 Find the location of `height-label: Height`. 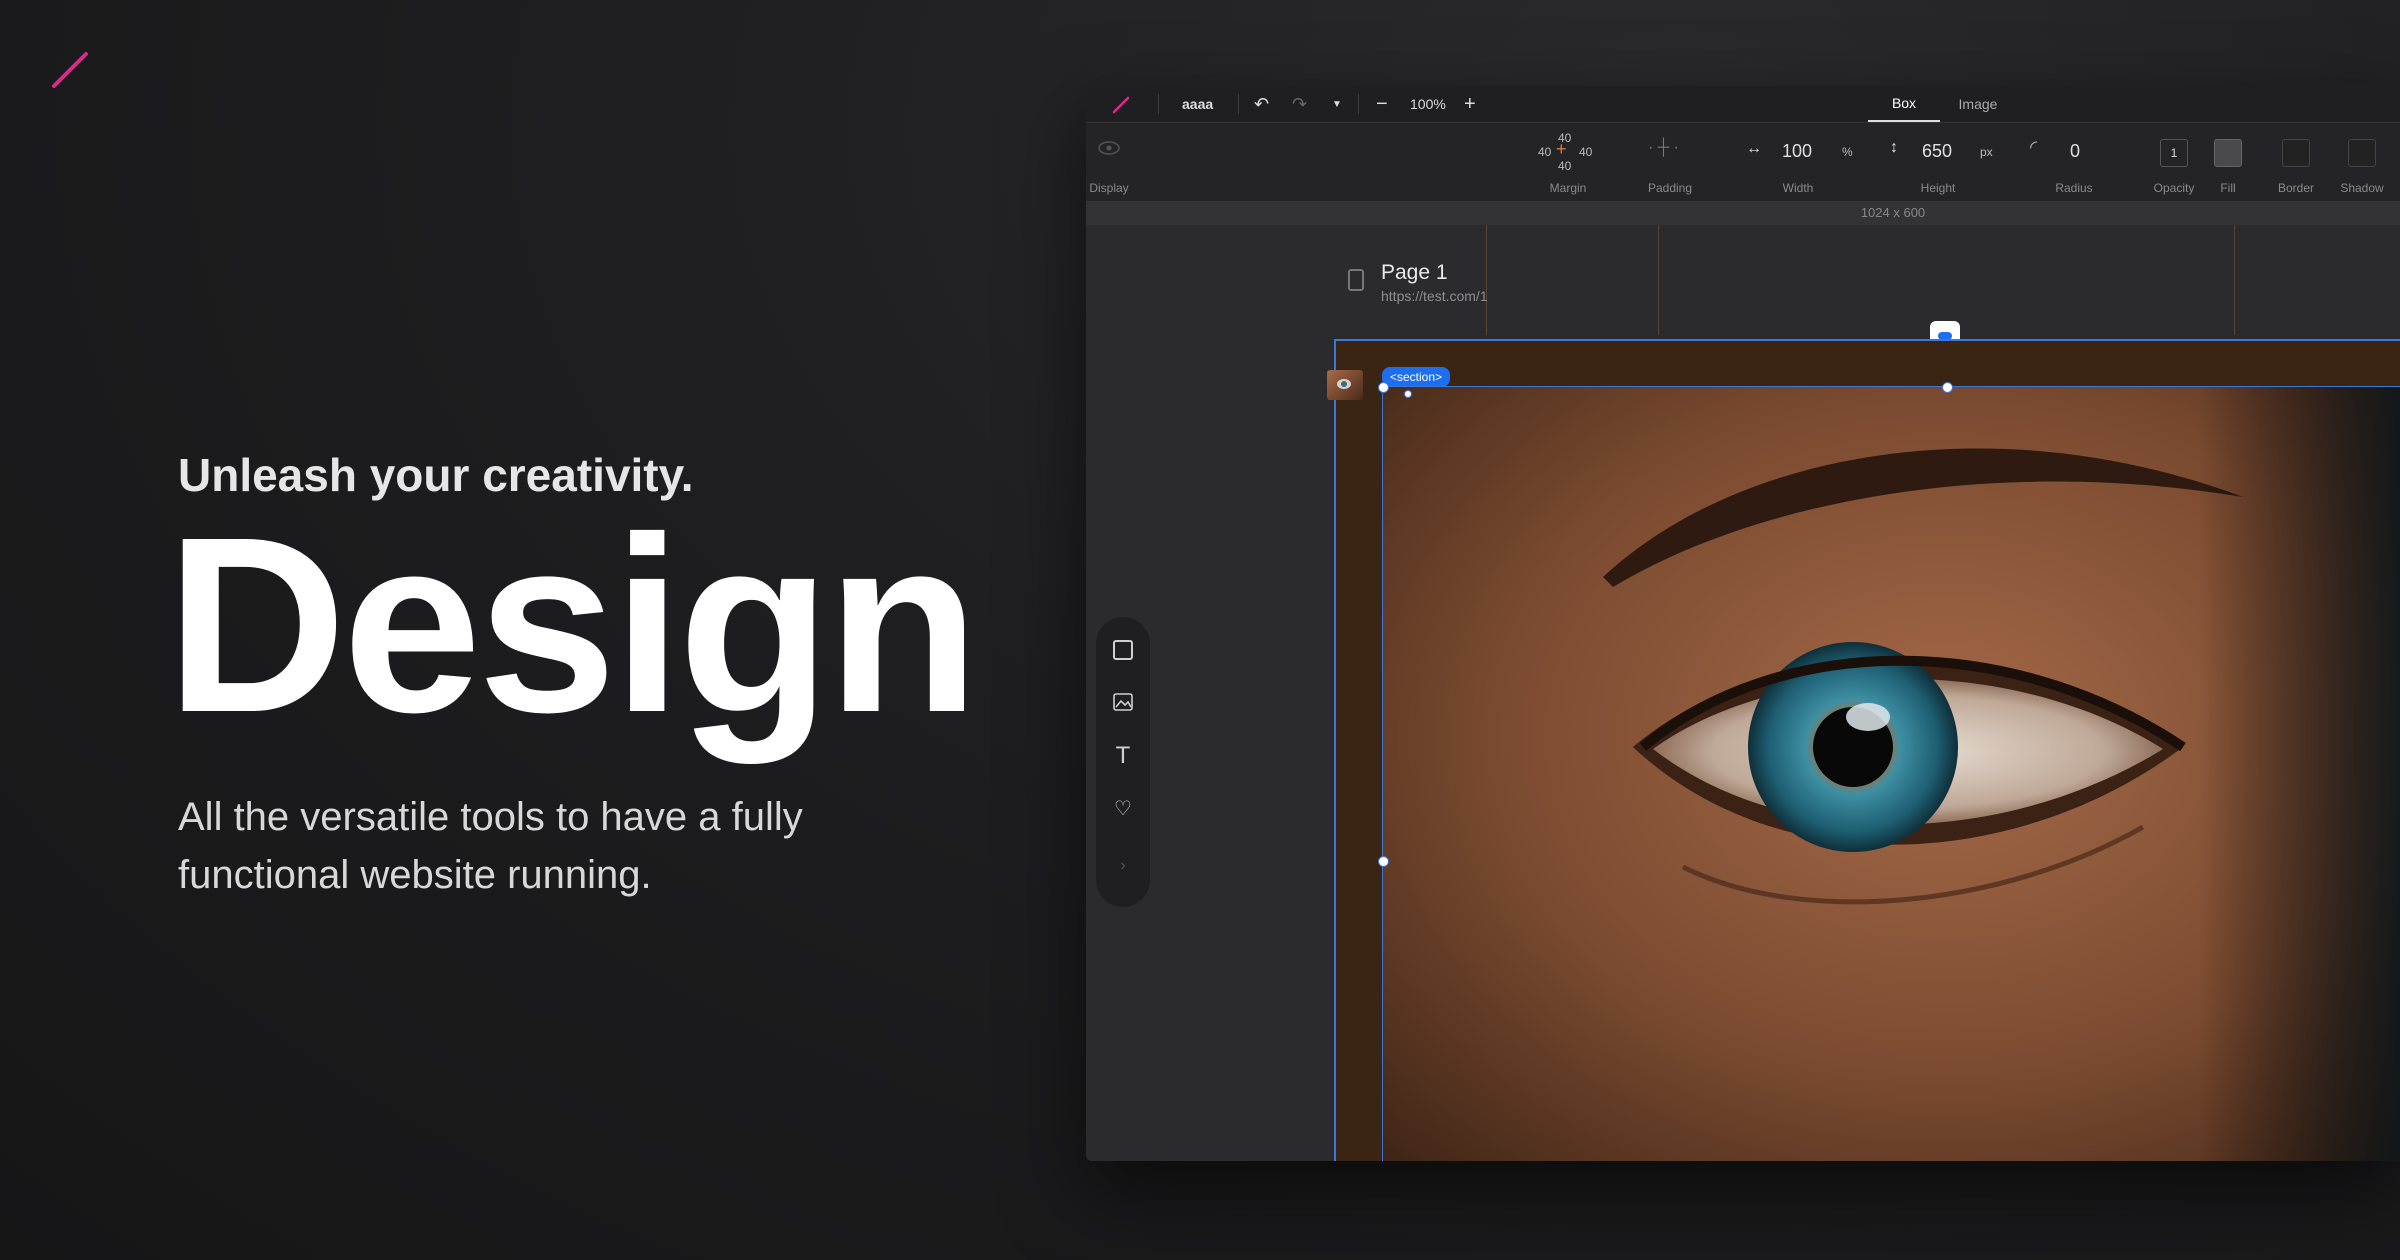

height-label: Height is located at coordinates (1938, 188).